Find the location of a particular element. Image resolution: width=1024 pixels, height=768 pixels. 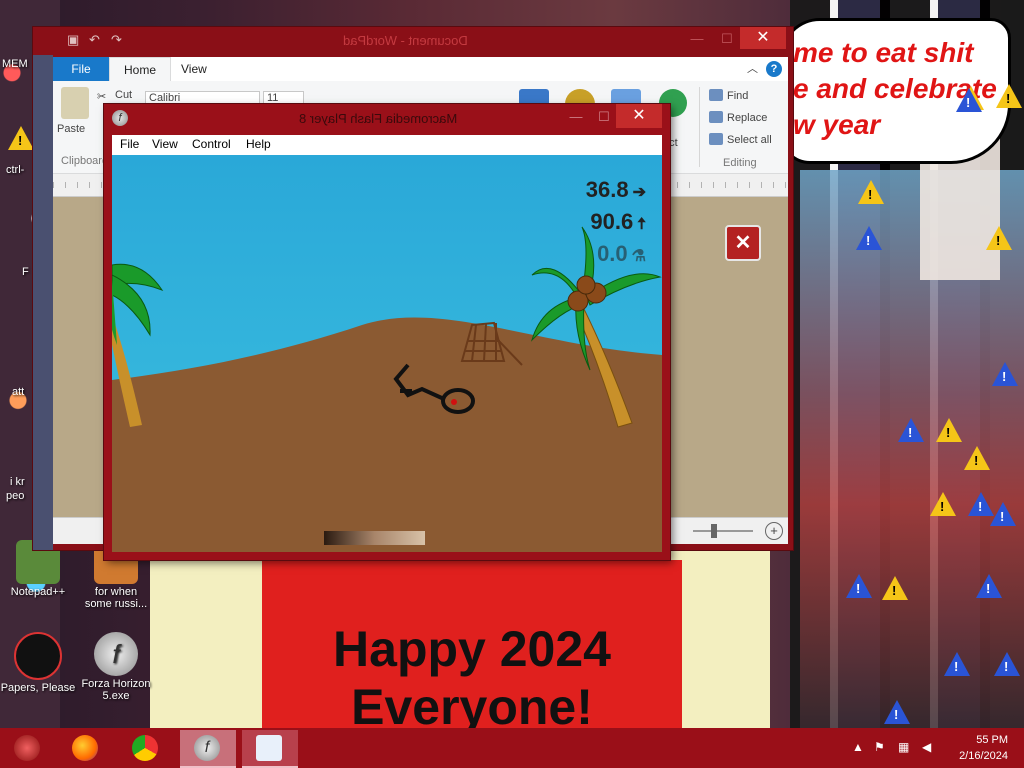

show-hidden-icons: ▲ is located at coordinates (858, 747).